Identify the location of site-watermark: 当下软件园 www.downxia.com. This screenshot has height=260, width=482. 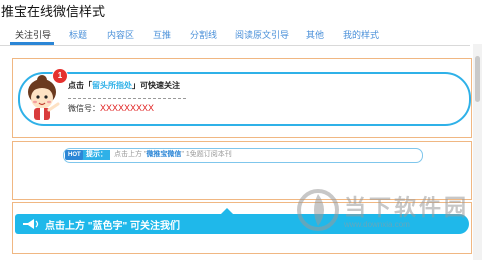
(381, 213).